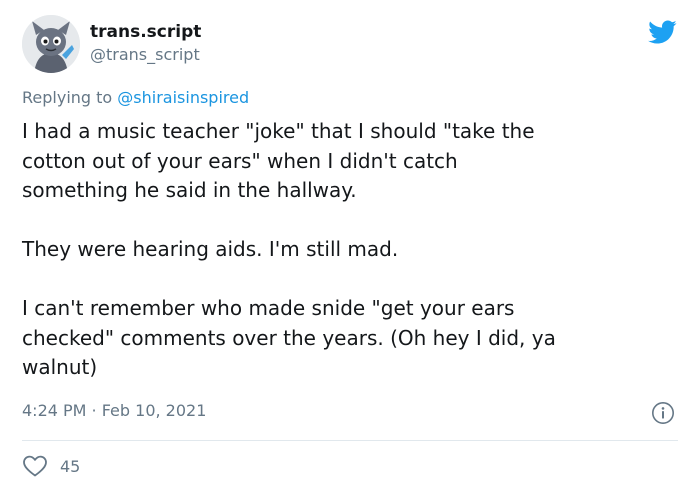 Image resolution: width=700 pixels, height=494 pixels. Describe the element at coordinates (145, 32) in the screenshot. I see `author-display-name: trans.script` at that location.